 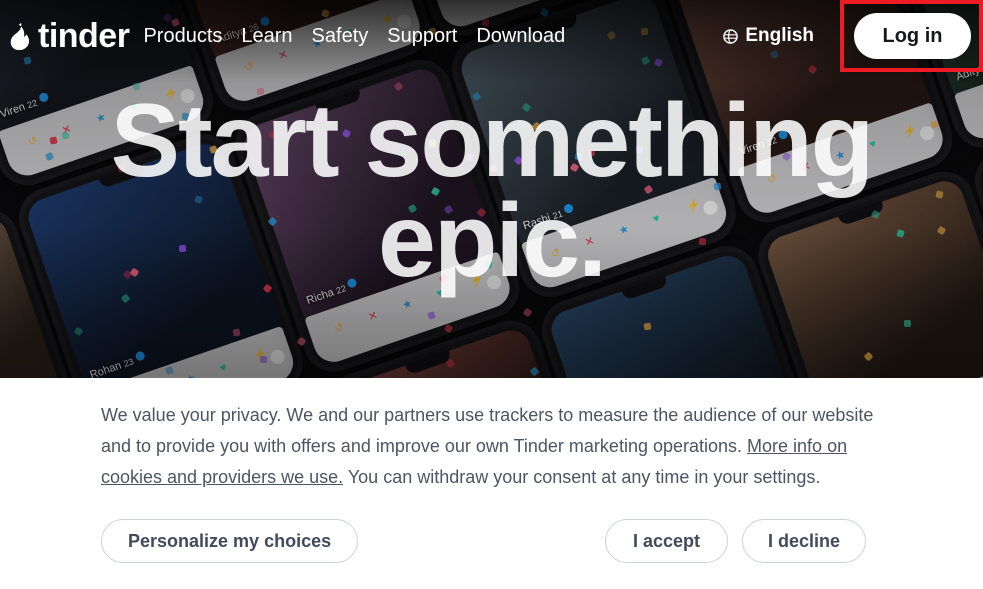 I want to click on main-nav: Products Learn Safety Support Download, so click(x=354, y=36).